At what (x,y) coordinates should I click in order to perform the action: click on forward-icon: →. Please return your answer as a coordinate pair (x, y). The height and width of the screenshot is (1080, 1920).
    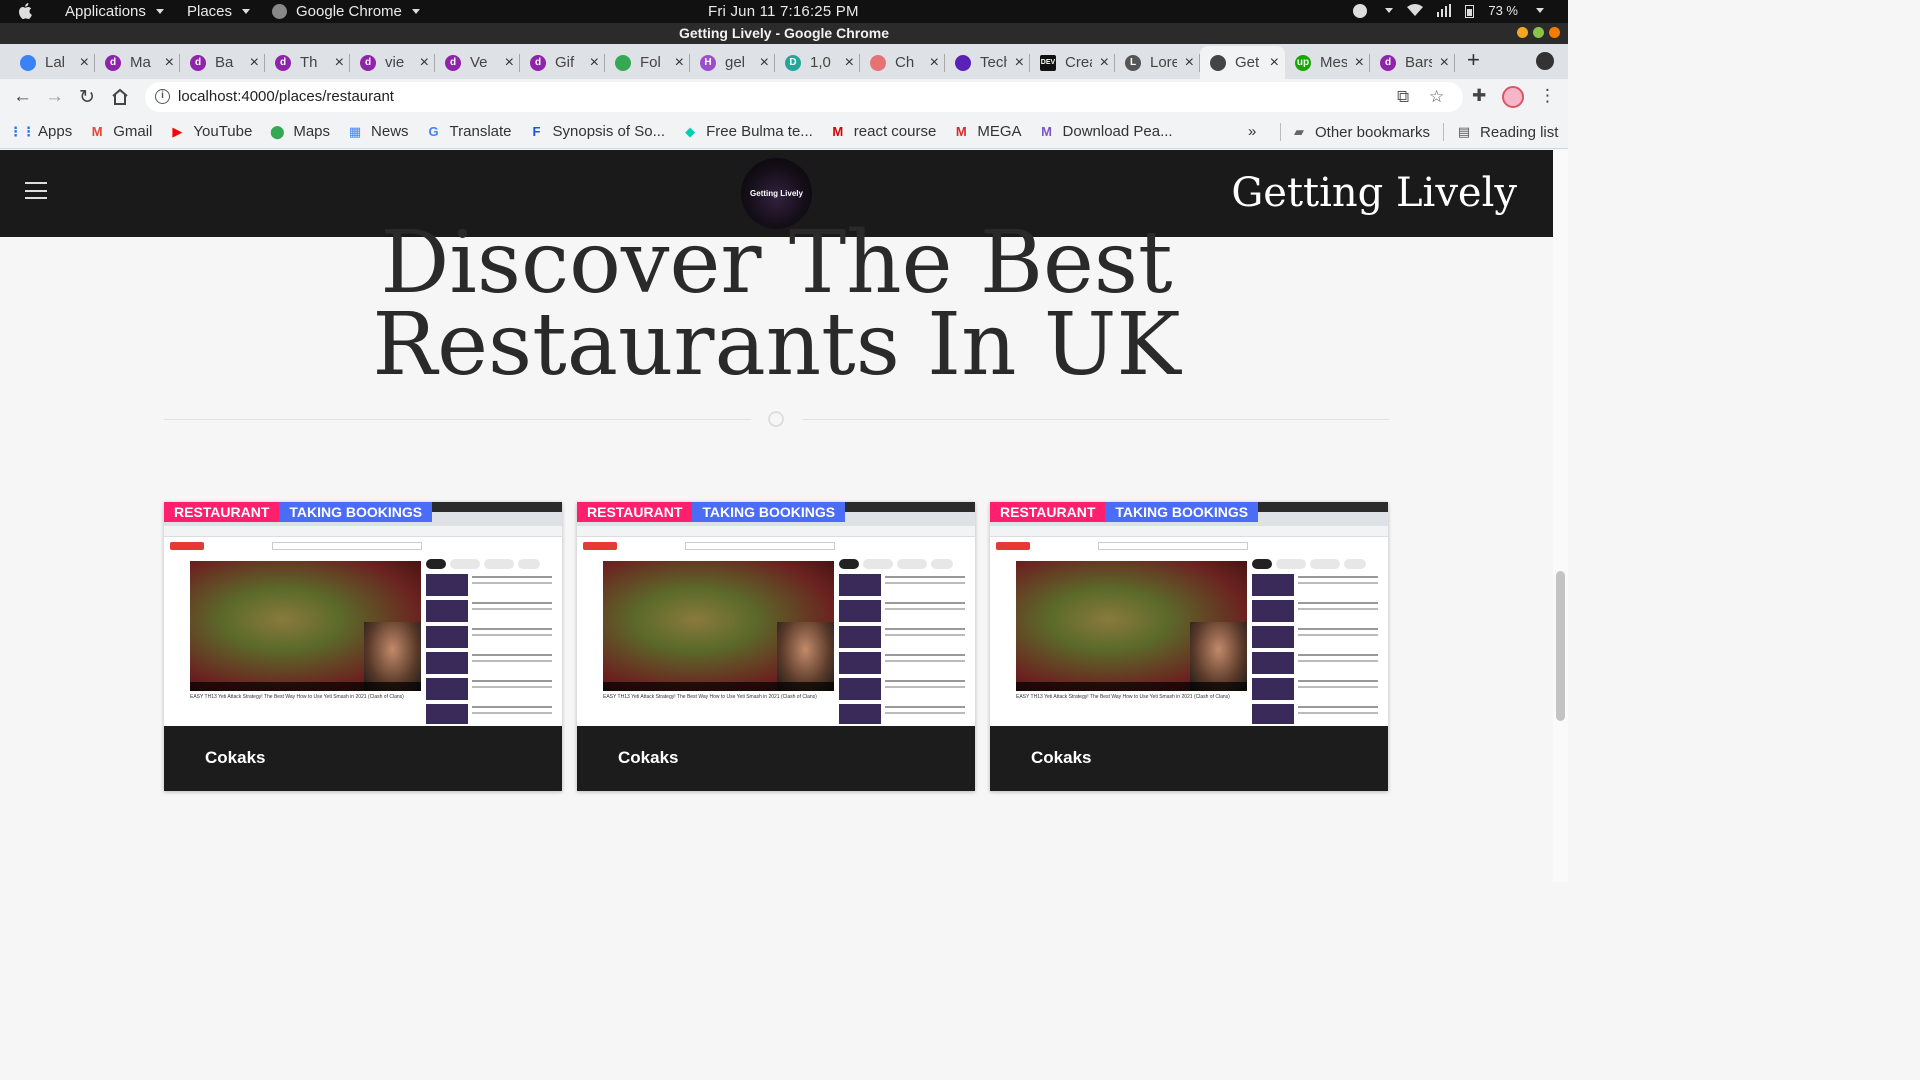
    Looking at the image, I should click on (54, 97).